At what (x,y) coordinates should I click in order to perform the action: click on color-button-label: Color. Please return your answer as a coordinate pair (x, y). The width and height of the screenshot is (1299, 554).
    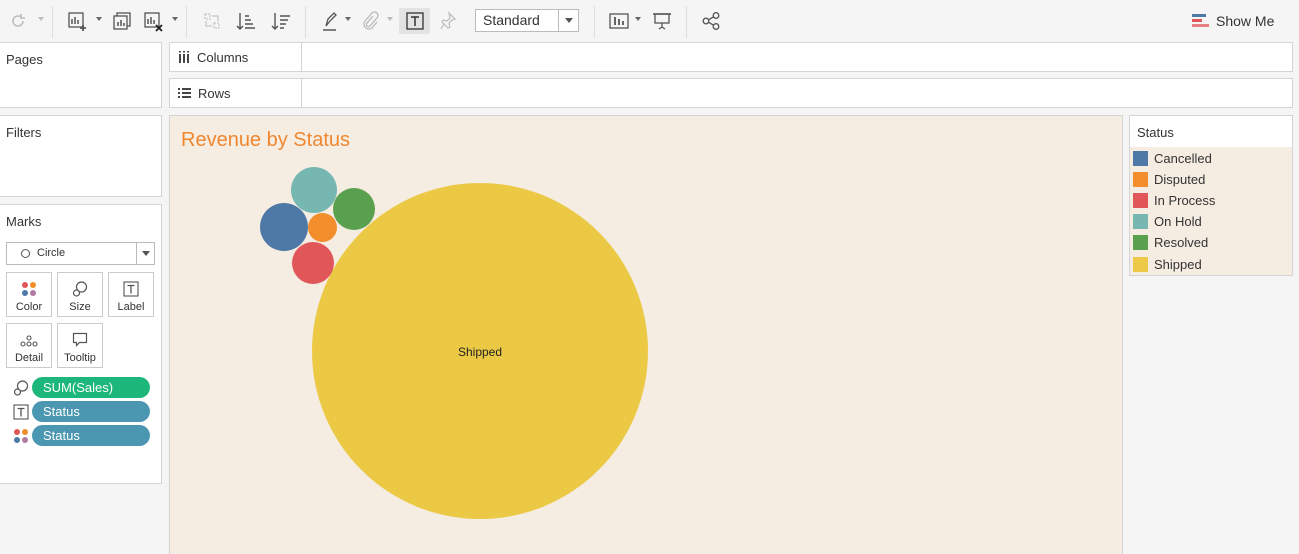
    Looking at the image, I should click on (29, 307).